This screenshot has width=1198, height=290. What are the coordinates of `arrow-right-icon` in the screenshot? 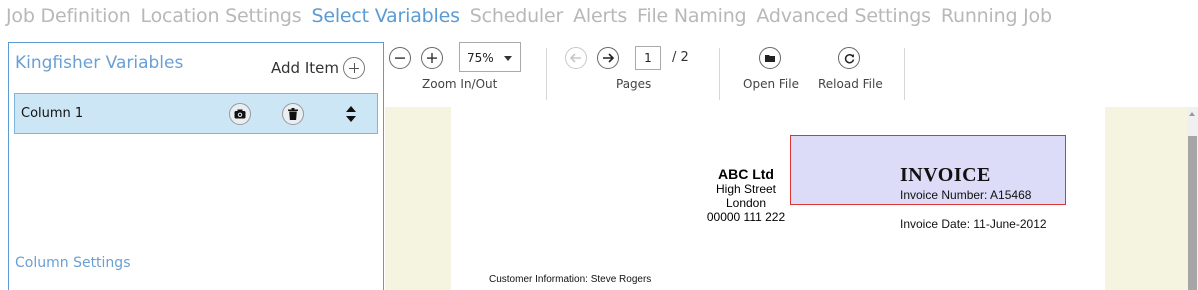 It's located at (608, 58).